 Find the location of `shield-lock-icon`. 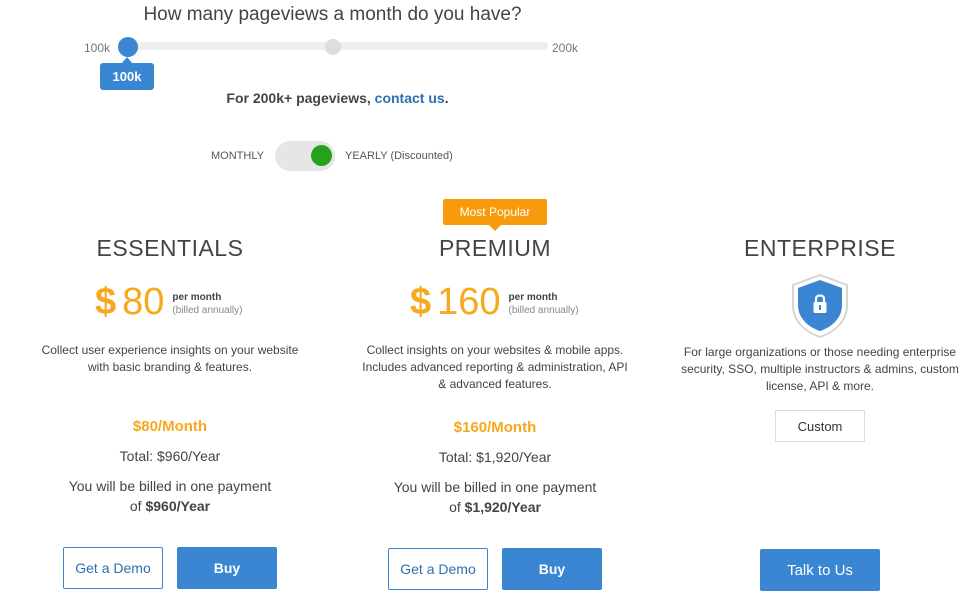

shield-lock-icon is located at coordinates (820, 306).